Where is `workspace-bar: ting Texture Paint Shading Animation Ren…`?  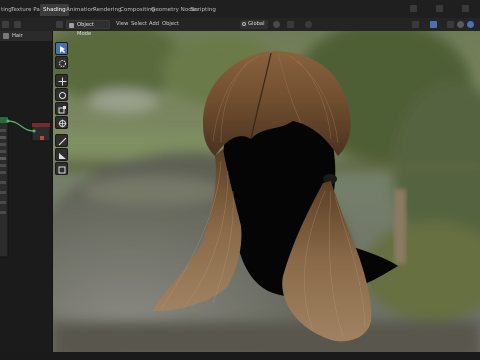
workspace-bar: ting Texture Paint Shading Animation Ren… is located at coordinates (240, 9).